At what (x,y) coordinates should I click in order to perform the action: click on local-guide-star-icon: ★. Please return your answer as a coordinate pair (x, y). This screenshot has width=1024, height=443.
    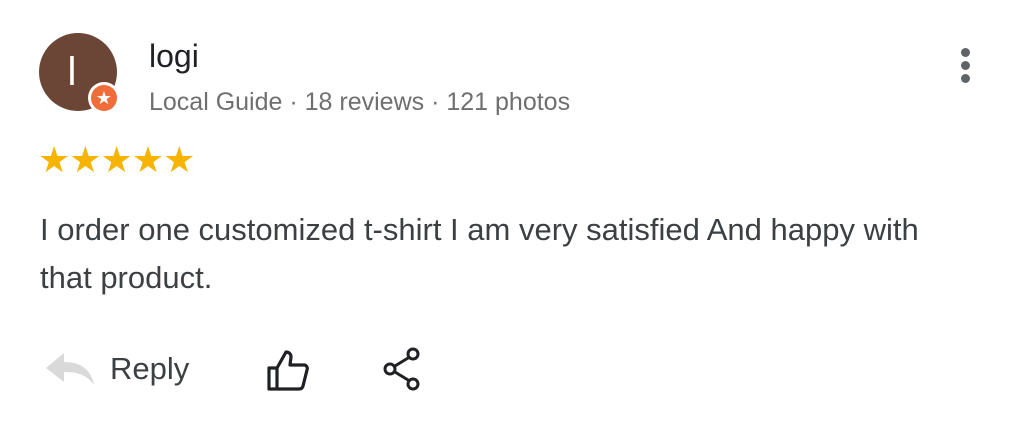
    Looking at the image, I should click on (104, 98).